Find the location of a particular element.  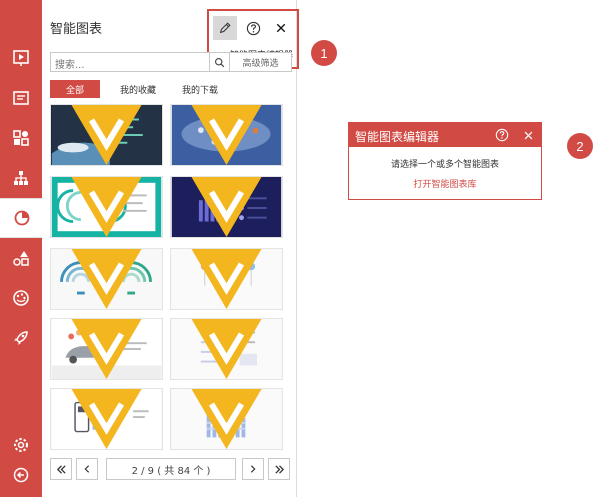

pagination: 2 / 9 ( 共 84 个 ) is located at coordinates (170, 469).